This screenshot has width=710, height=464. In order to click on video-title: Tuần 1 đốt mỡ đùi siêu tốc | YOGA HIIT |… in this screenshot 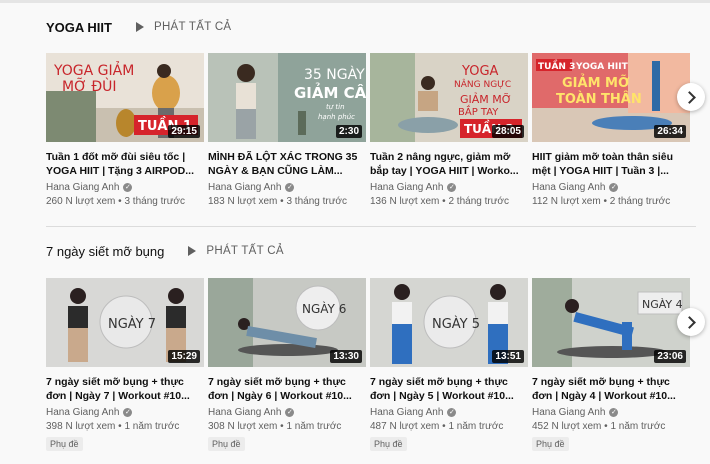, I will do `click(125, 164)`.